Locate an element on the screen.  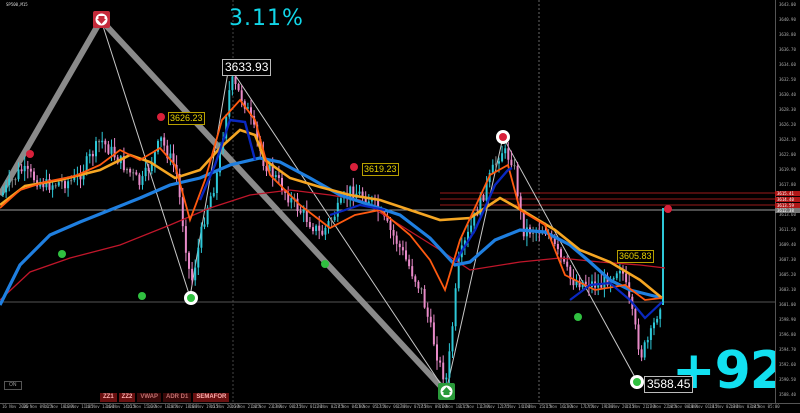
price-tick-label: 3617.80 is located at coordinates (787, 184).